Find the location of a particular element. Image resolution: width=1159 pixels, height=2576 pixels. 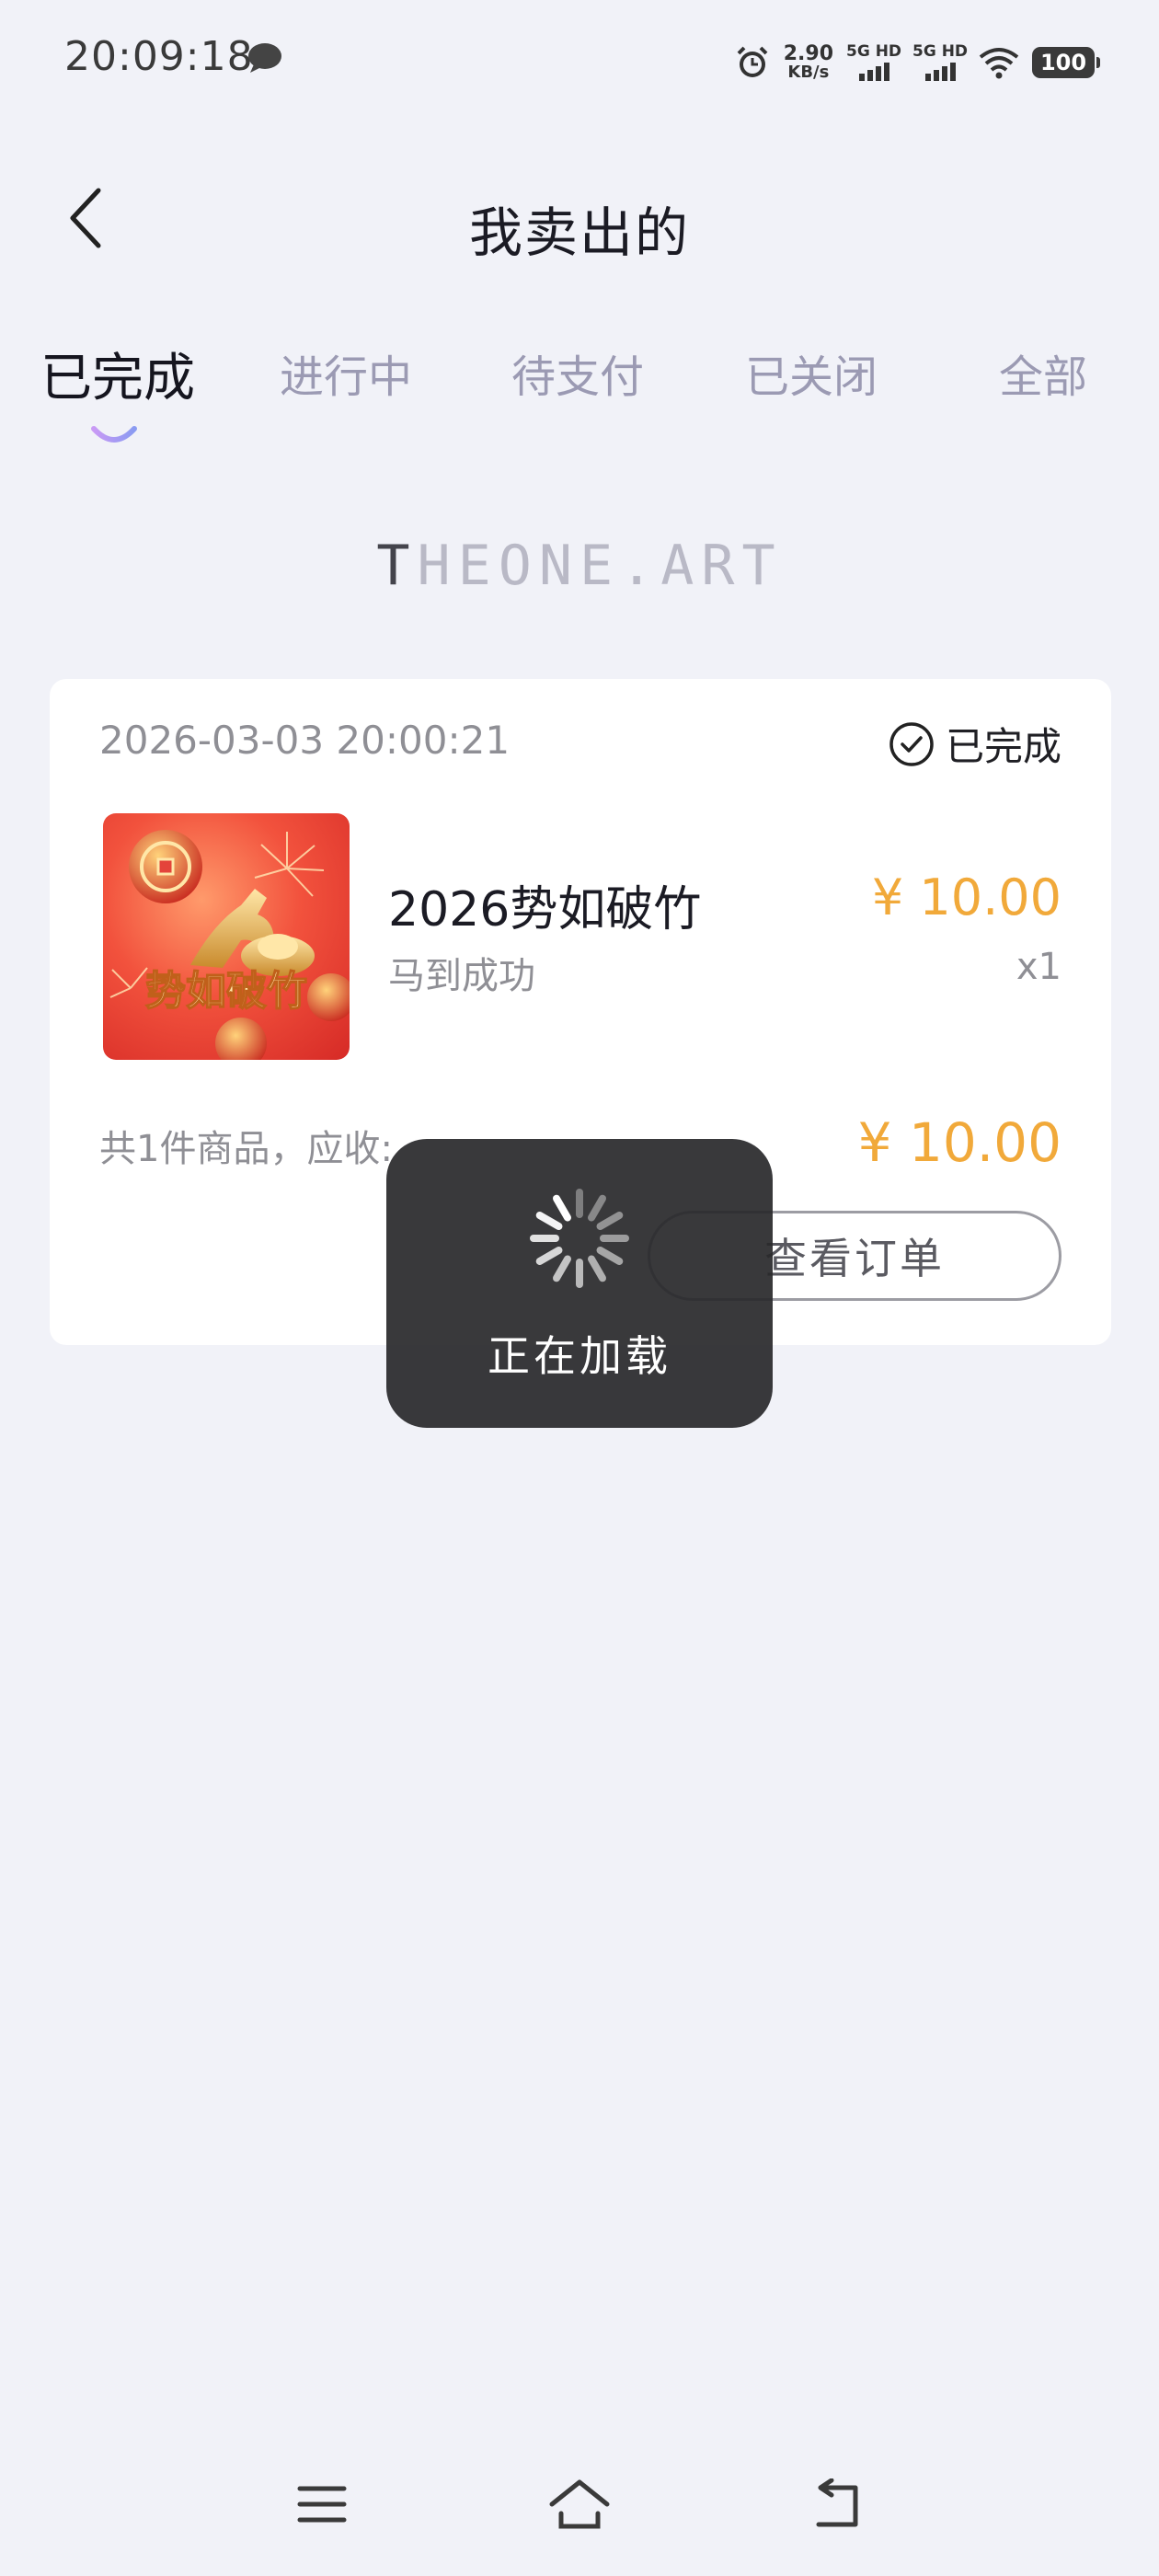

brand-logo-rest: HEONE.ART is located at coordinates (600, 566).